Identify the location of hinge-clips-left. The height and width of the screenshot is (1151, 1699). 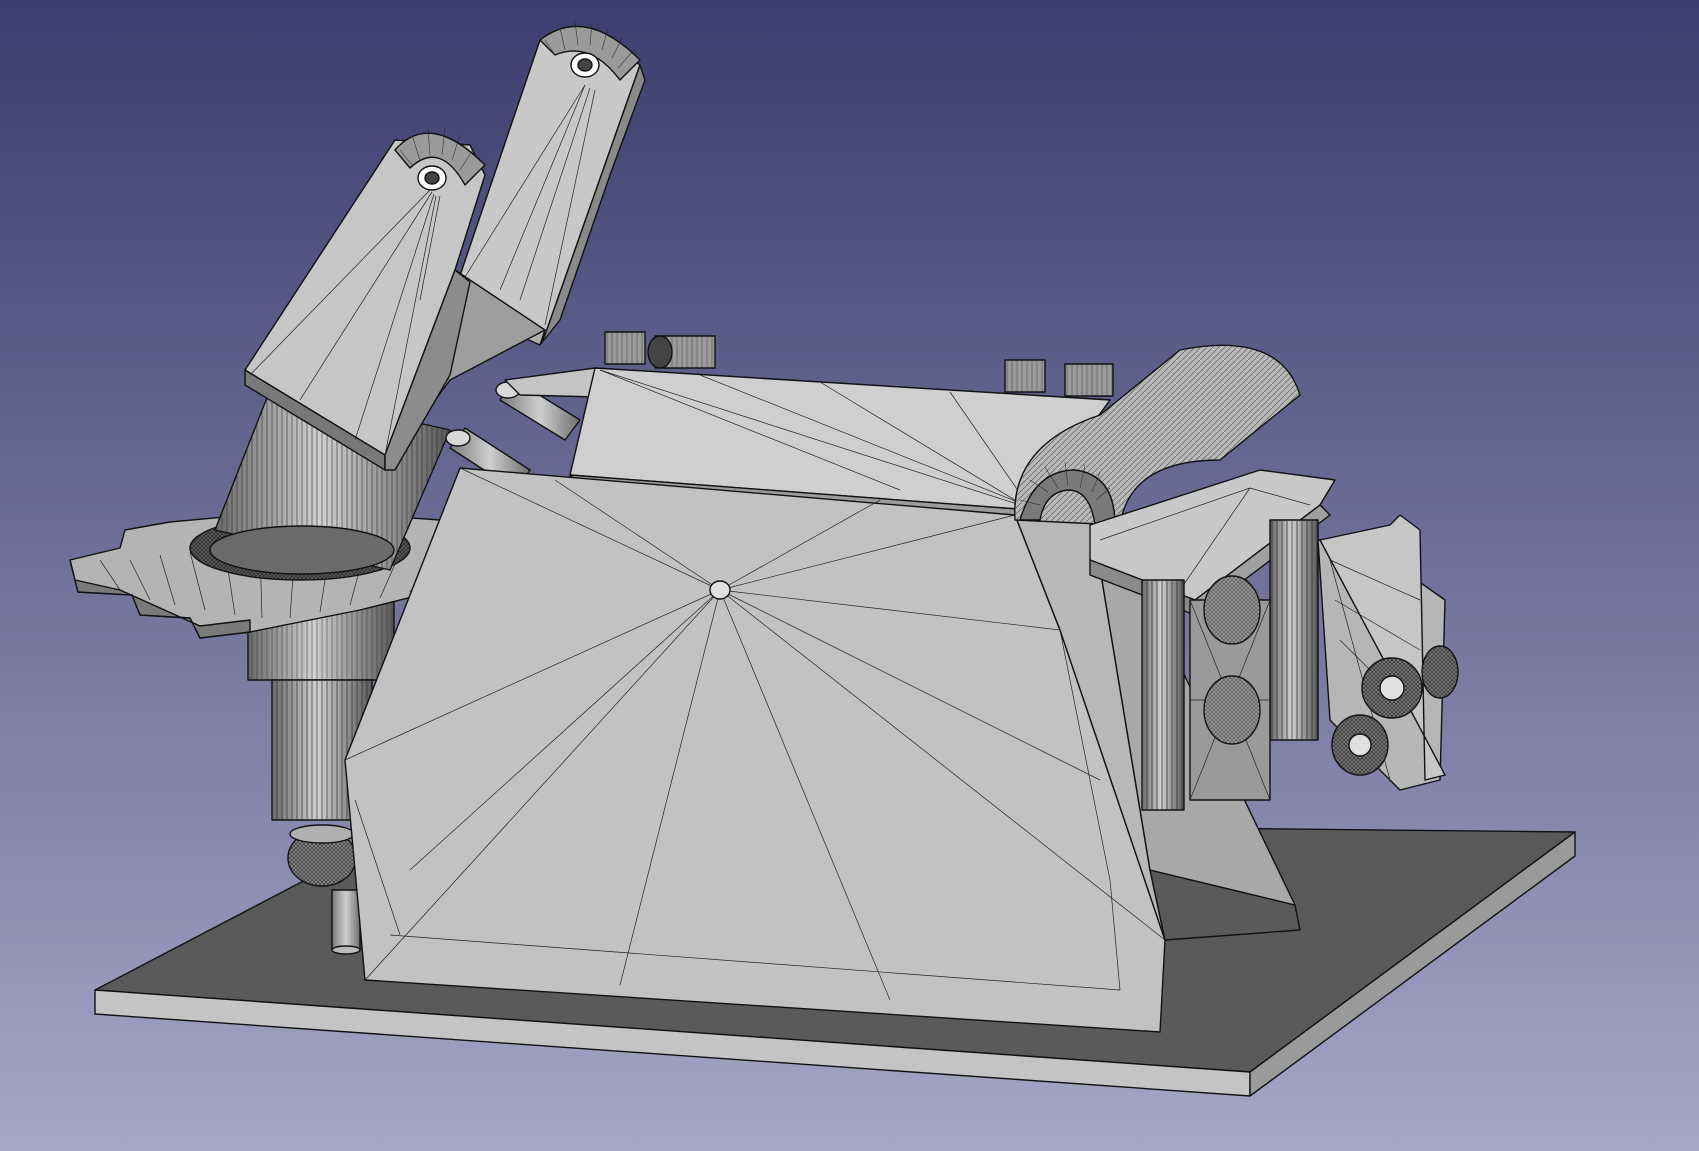
(660, 350).